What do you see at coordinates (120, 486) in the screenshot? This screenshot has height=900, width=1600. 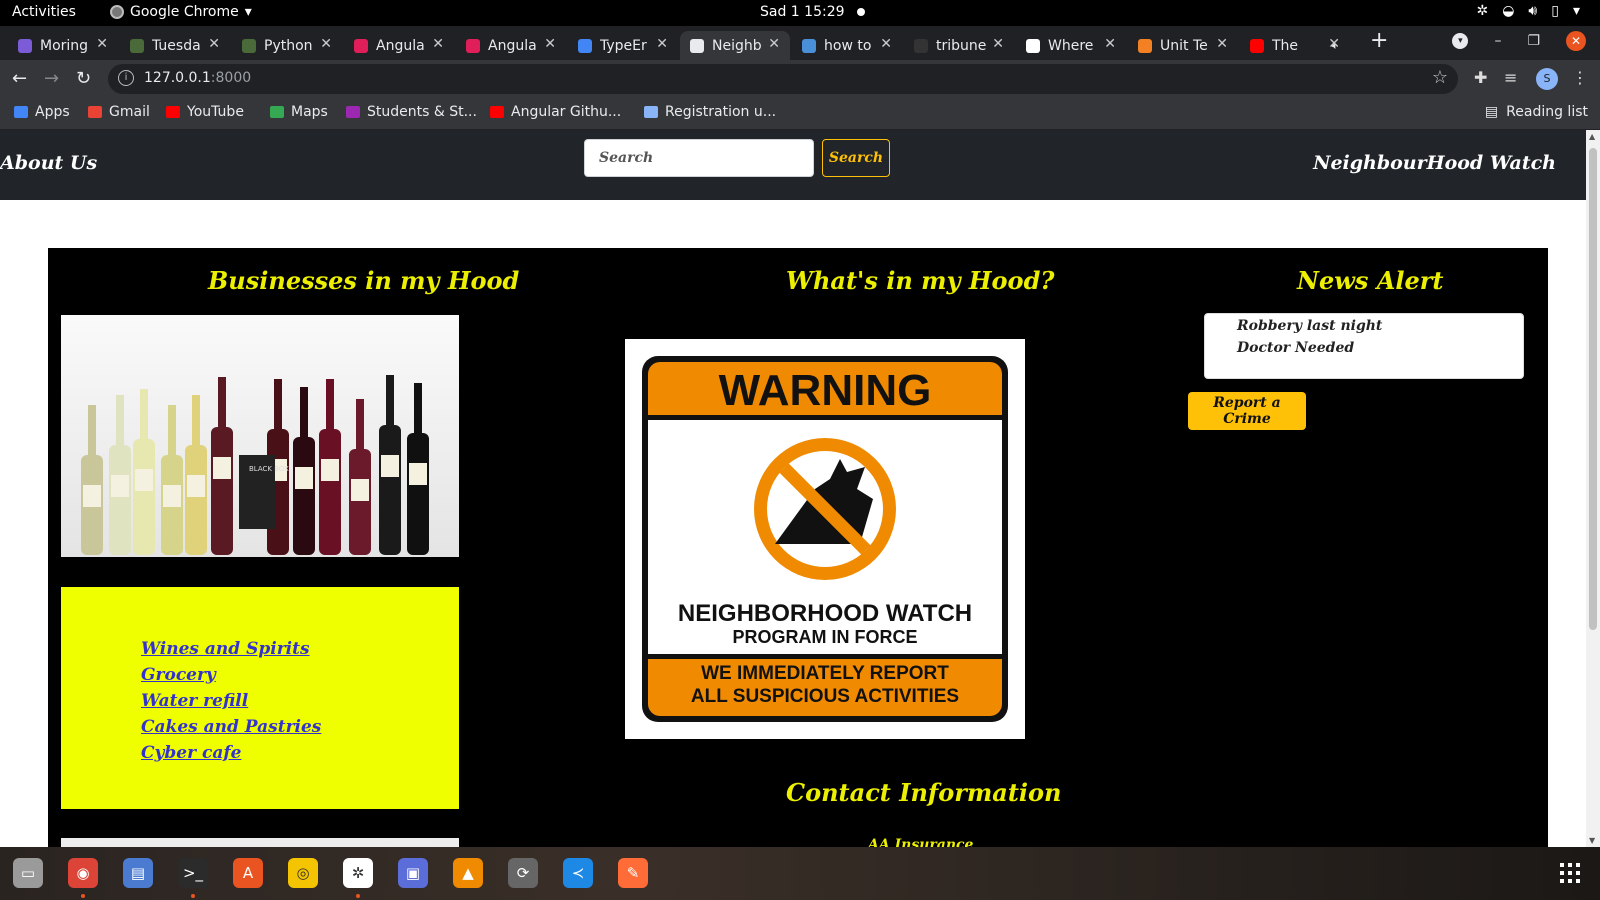 I see `bottle-label-shape` at bounding box center [120, 486].